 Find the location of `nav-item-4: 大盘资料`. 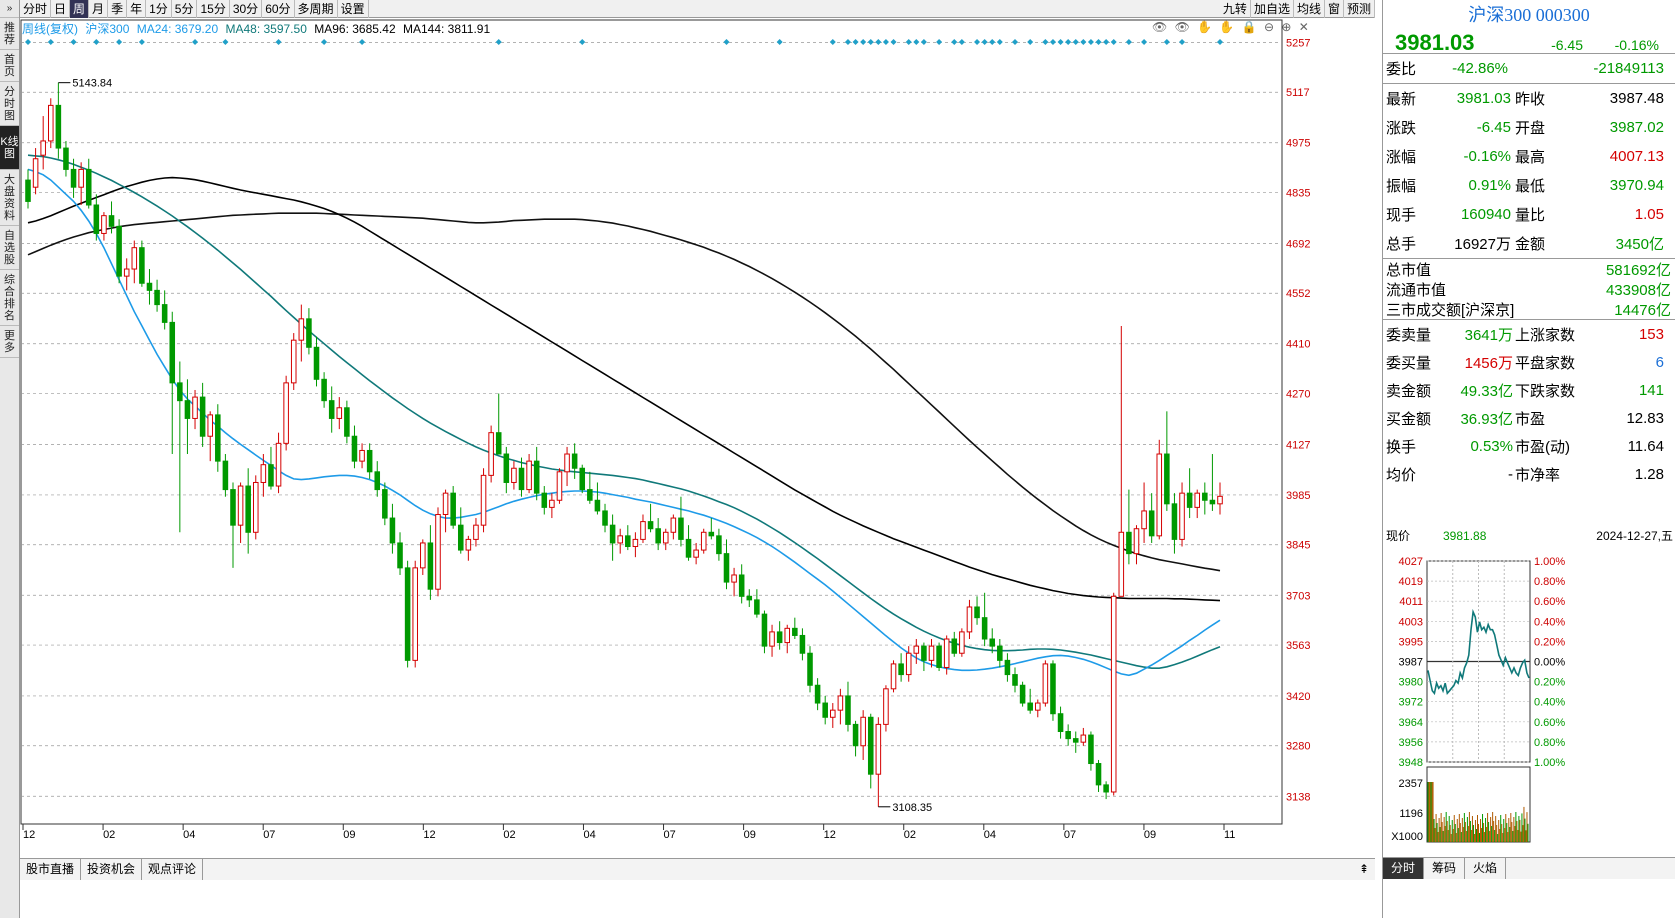

nav-item-4: 大盘资料 is located at coordinates (9, 198).